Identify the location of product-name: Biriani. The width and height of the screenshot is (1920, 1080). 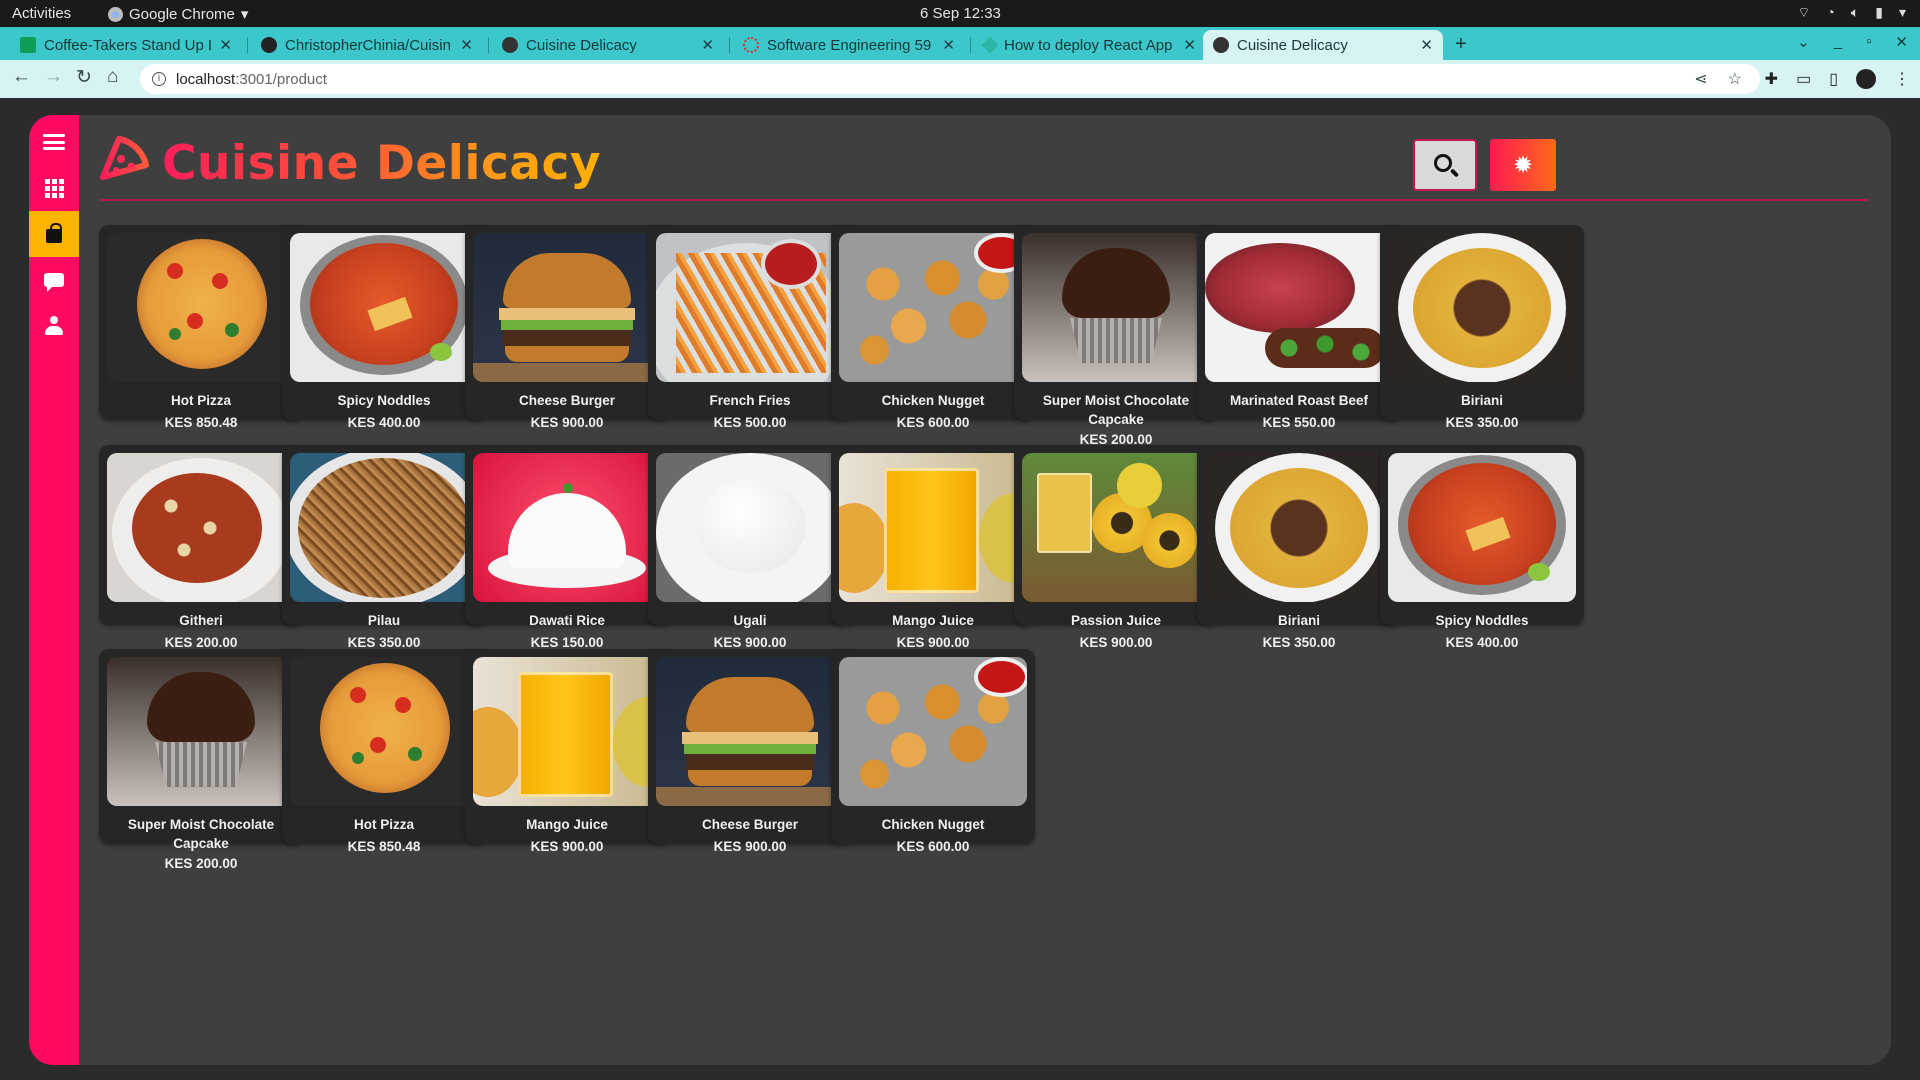
(1481, 400).